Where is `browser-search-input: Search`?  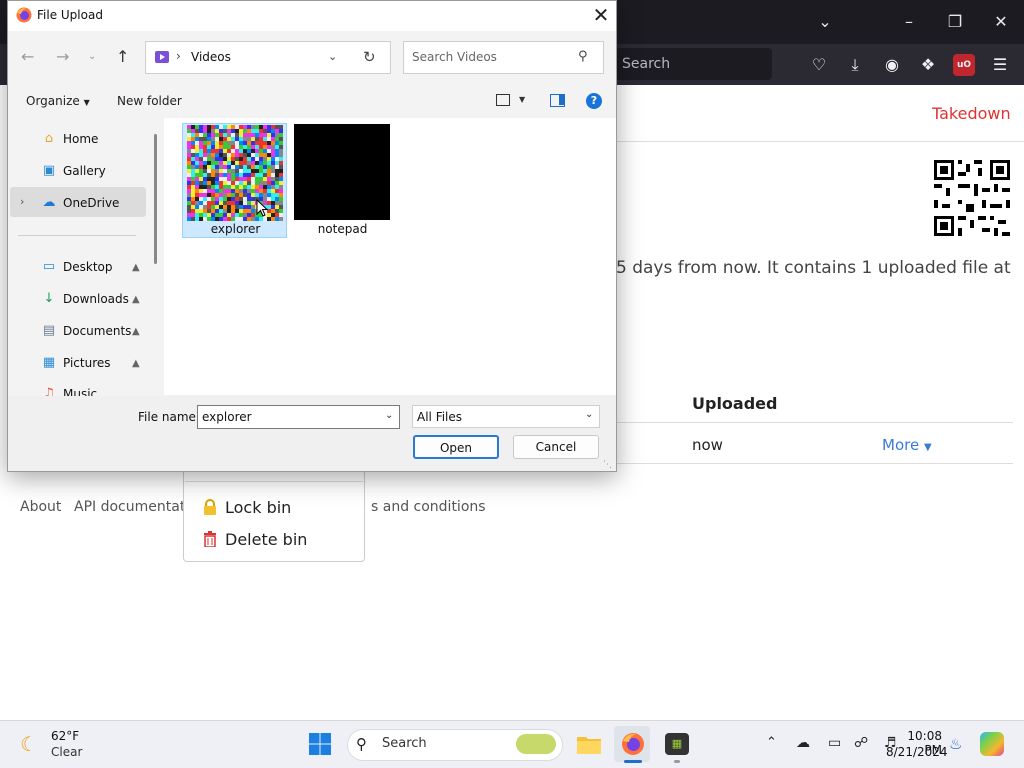
browser-search-input: Search is located at coordinates (693, 64).